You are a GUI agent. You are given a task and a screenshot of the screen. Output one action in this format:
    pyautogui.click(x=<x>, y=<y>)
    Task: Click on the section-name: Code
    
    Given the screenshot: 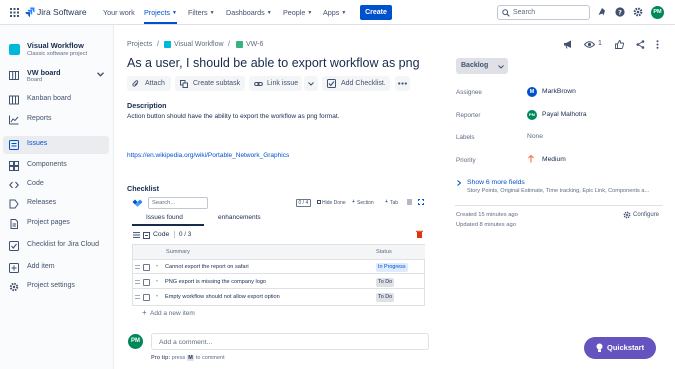 What is the action you would take?
    pyautogui.click(x=161, y=234)
    